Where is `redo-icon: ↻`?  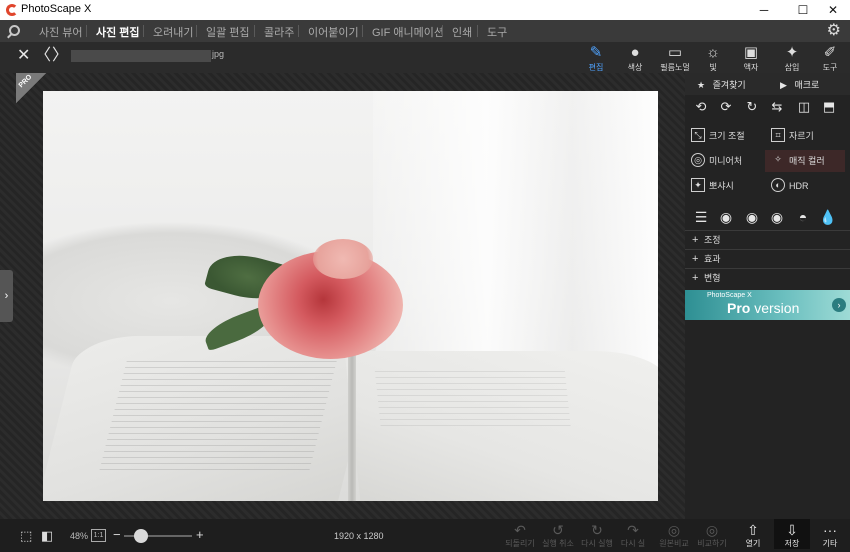
redo-icon: ↻ is located at coordinates (597, 530).